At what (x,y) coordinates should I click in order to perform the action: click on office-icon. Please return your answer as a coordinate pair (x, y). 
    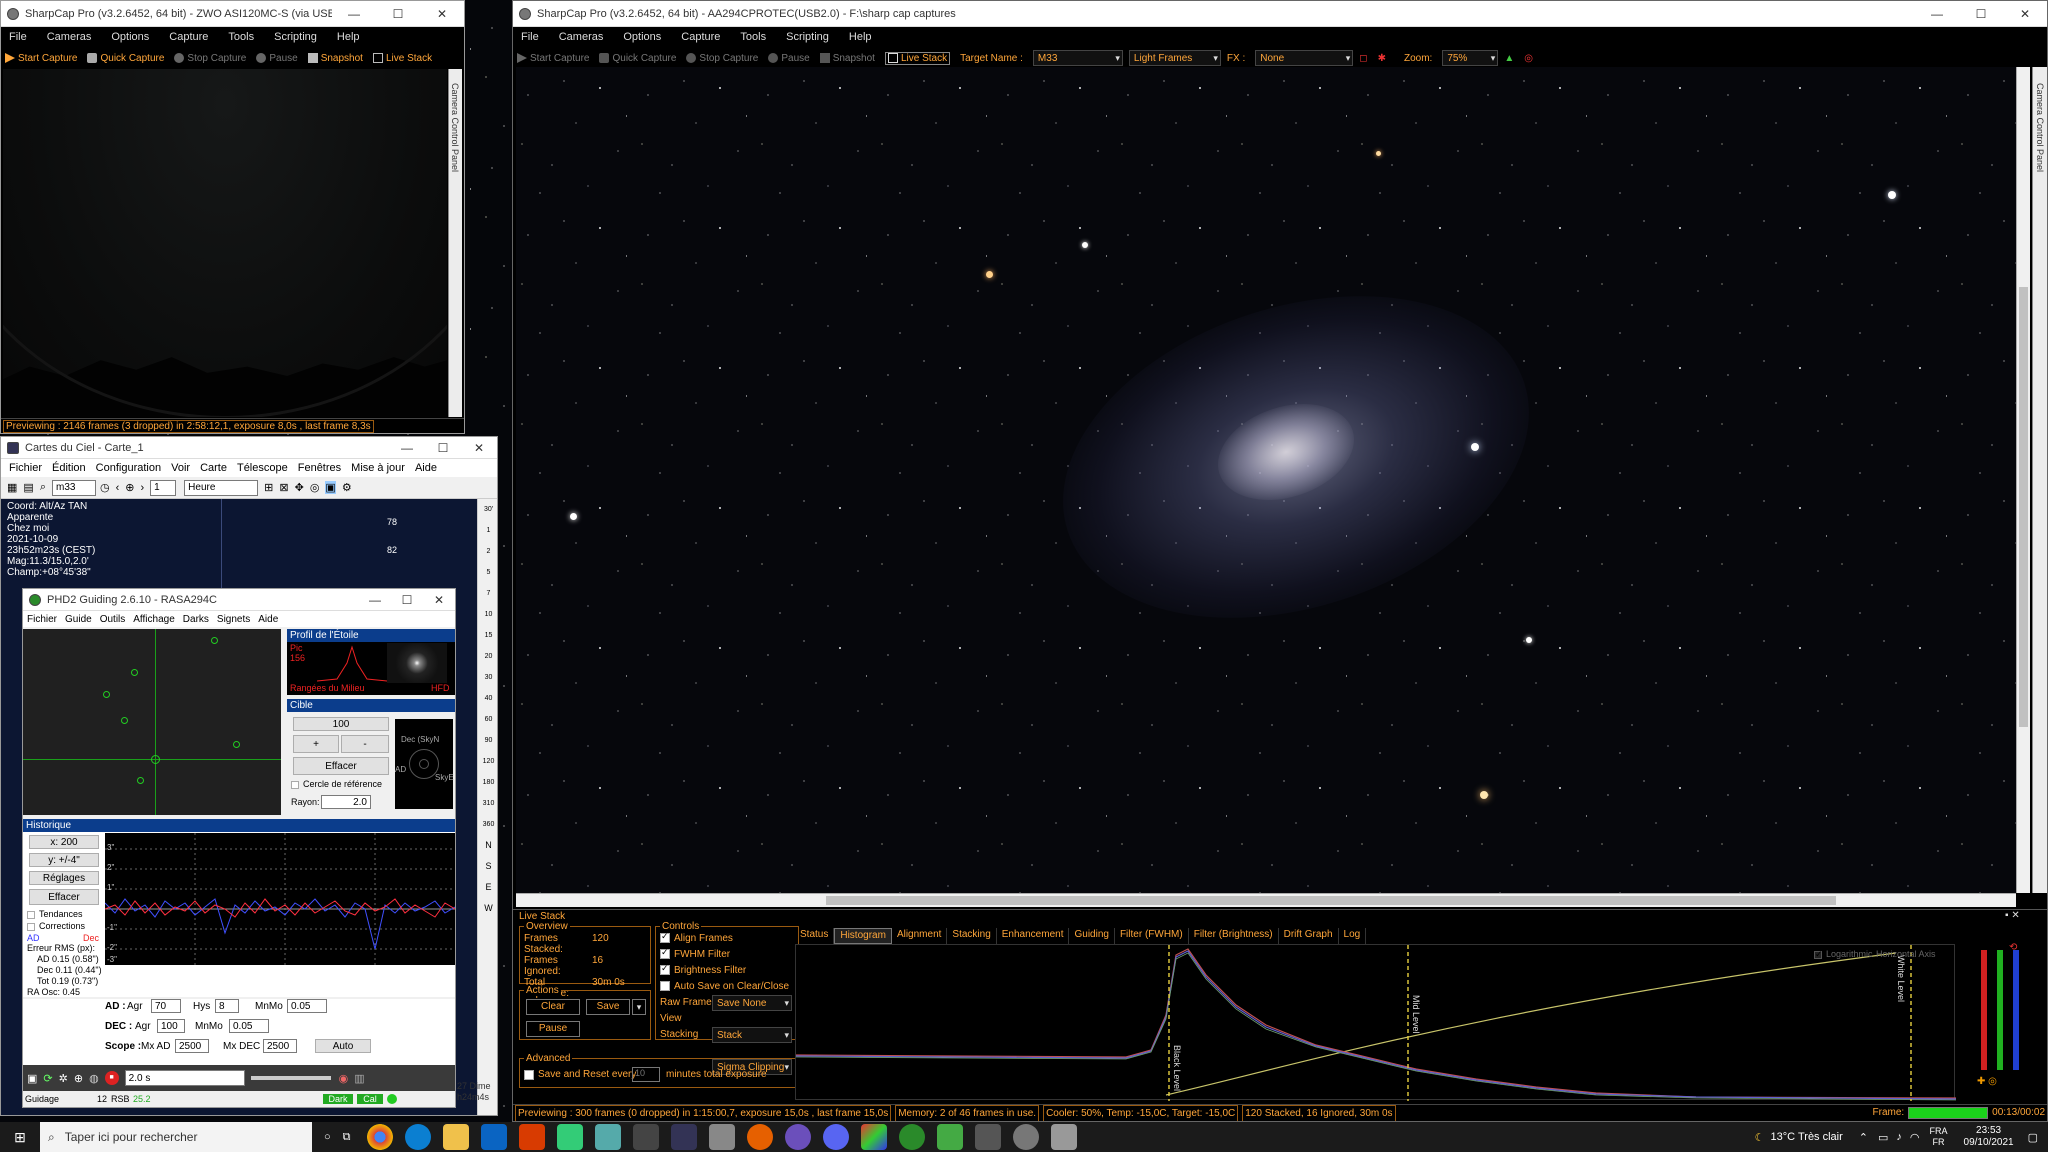
    Looking at the image, I should click on (531, 1137).